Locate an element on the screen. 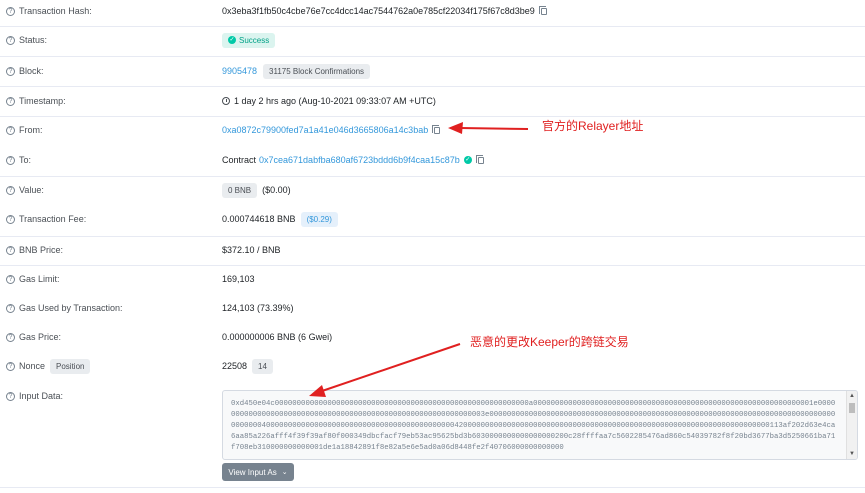 The width and height of the screenshot is (865, 493). bnb-price-value: $372.10 / BNB is located at coordinates (251, 250).